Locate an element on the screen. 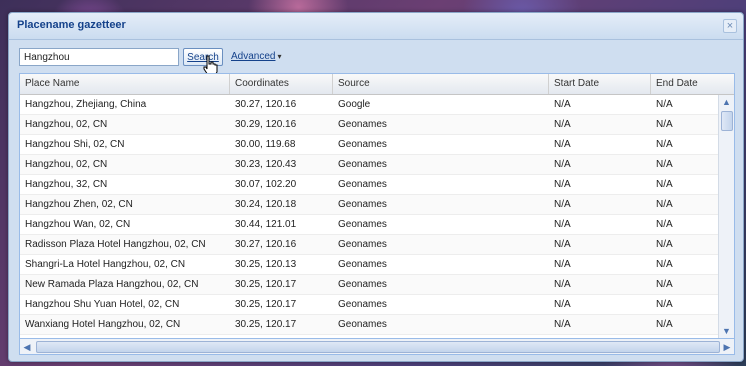 This screenshot has width=746, height=366. cell-place-name: Hangzhou Zhen, 02, CN is located at coordinates (79, 204).